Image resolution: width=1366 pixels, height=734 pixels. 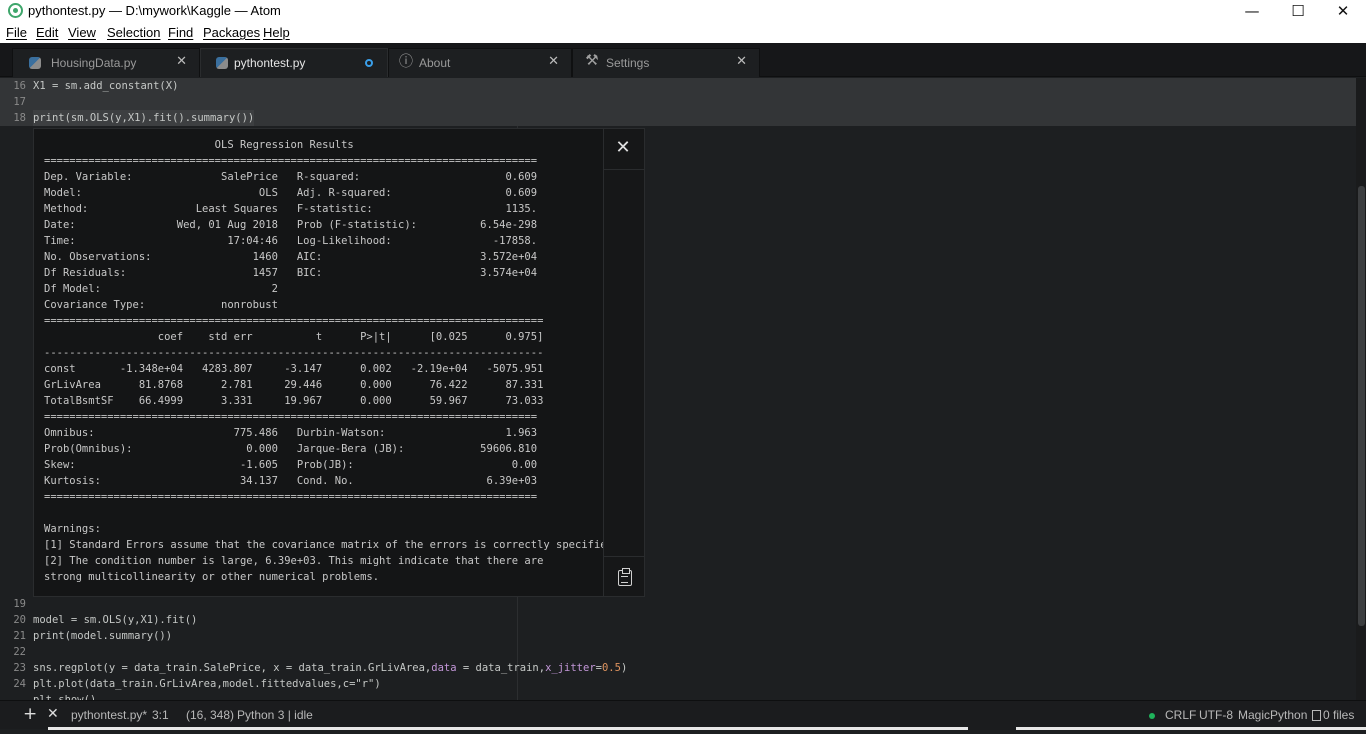 What do you see at coordinates (444, 668) in the screenshot?
I see `keyword-argument: data` at bounding box center [444, 668].